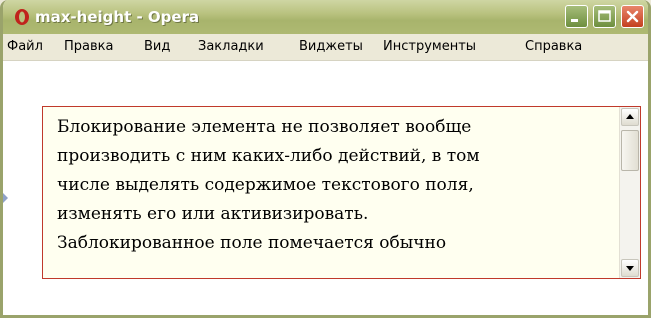 The image size is (651, 318). I want to click on window-title: max-height - Opera, so click(117, 17).